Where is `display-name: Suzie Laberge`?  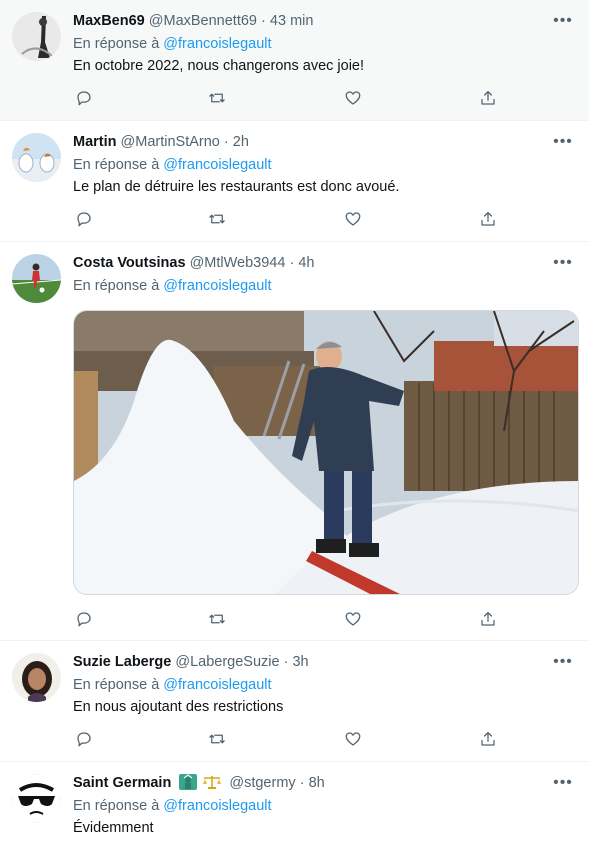 display-name: Suzie Laberge is located at coordinates (122, 662).